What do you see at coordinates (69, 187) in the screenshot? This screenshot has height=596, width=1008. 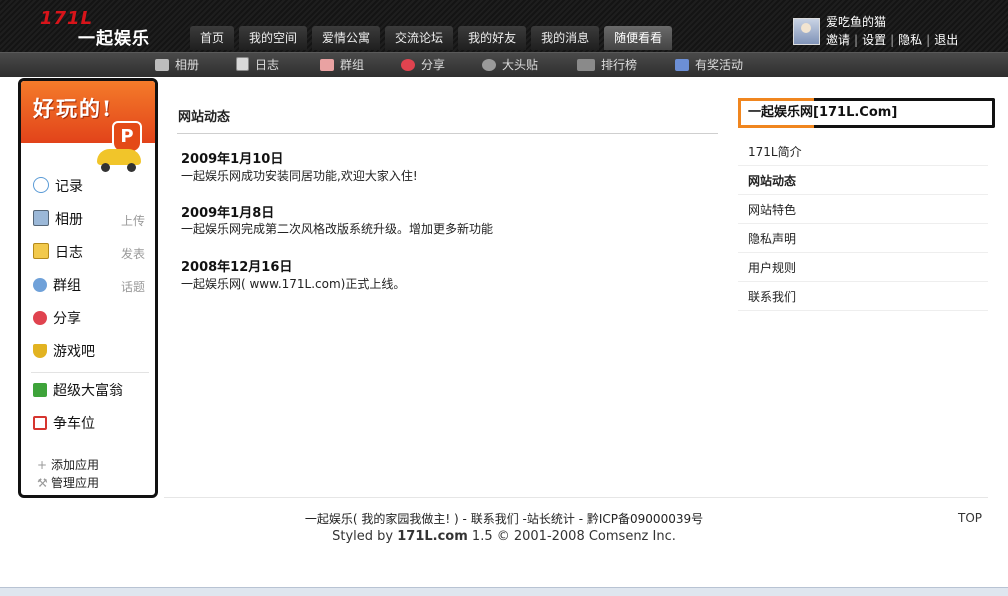 I see `app-label: 记录` at bounding box center [69, 187].